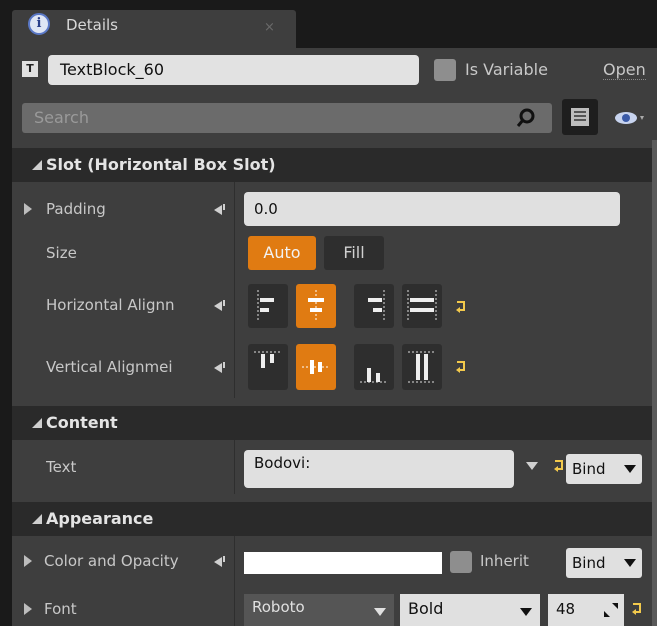 The image size is (657, 626). What do you see at coordinates (110, 305) in the screenshot?
I see `horizontal-alignment-label: Horizontal Alignn` at bounding box center [110, 305].